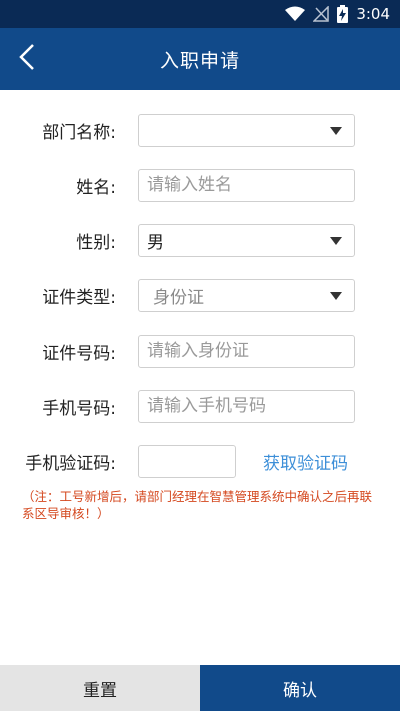 This screenshot has height=711, width=400. I want to click on row-id-number: 证件号码:, so click(200, 351).